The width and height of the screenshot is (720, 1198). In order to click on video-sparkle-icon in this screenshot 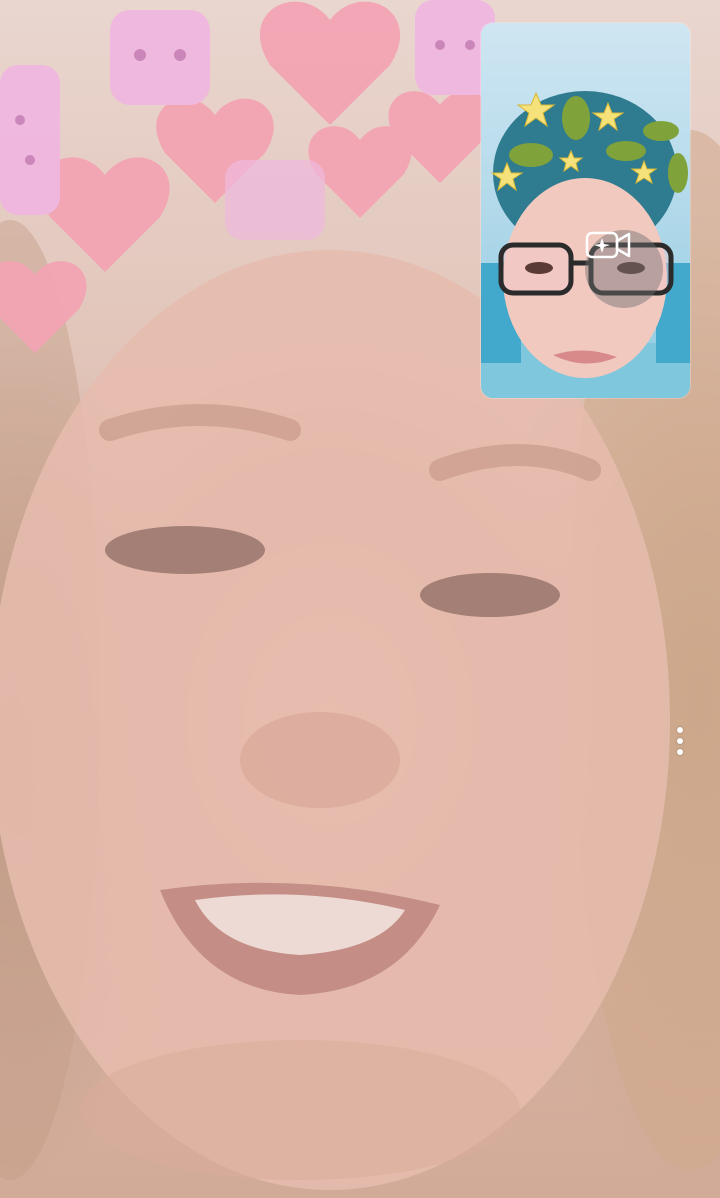, I will do `click(608, 245)`.